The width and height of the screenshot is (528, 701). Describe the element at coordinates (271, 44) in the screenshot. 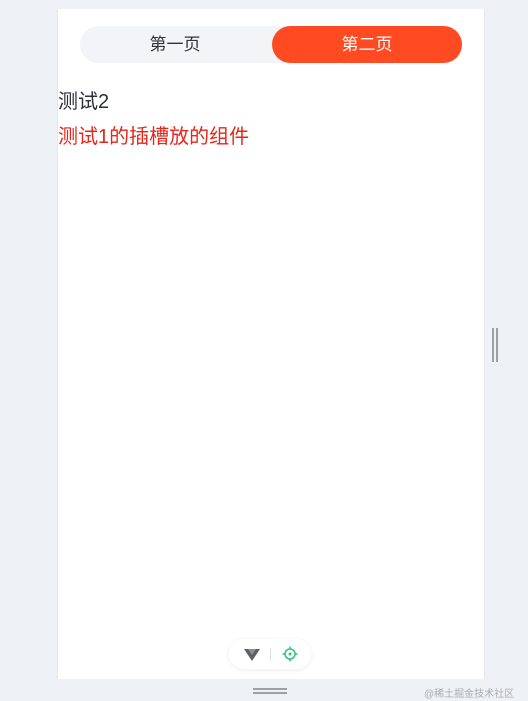

I see `tab-bar: 第一页 第二页` at that location.